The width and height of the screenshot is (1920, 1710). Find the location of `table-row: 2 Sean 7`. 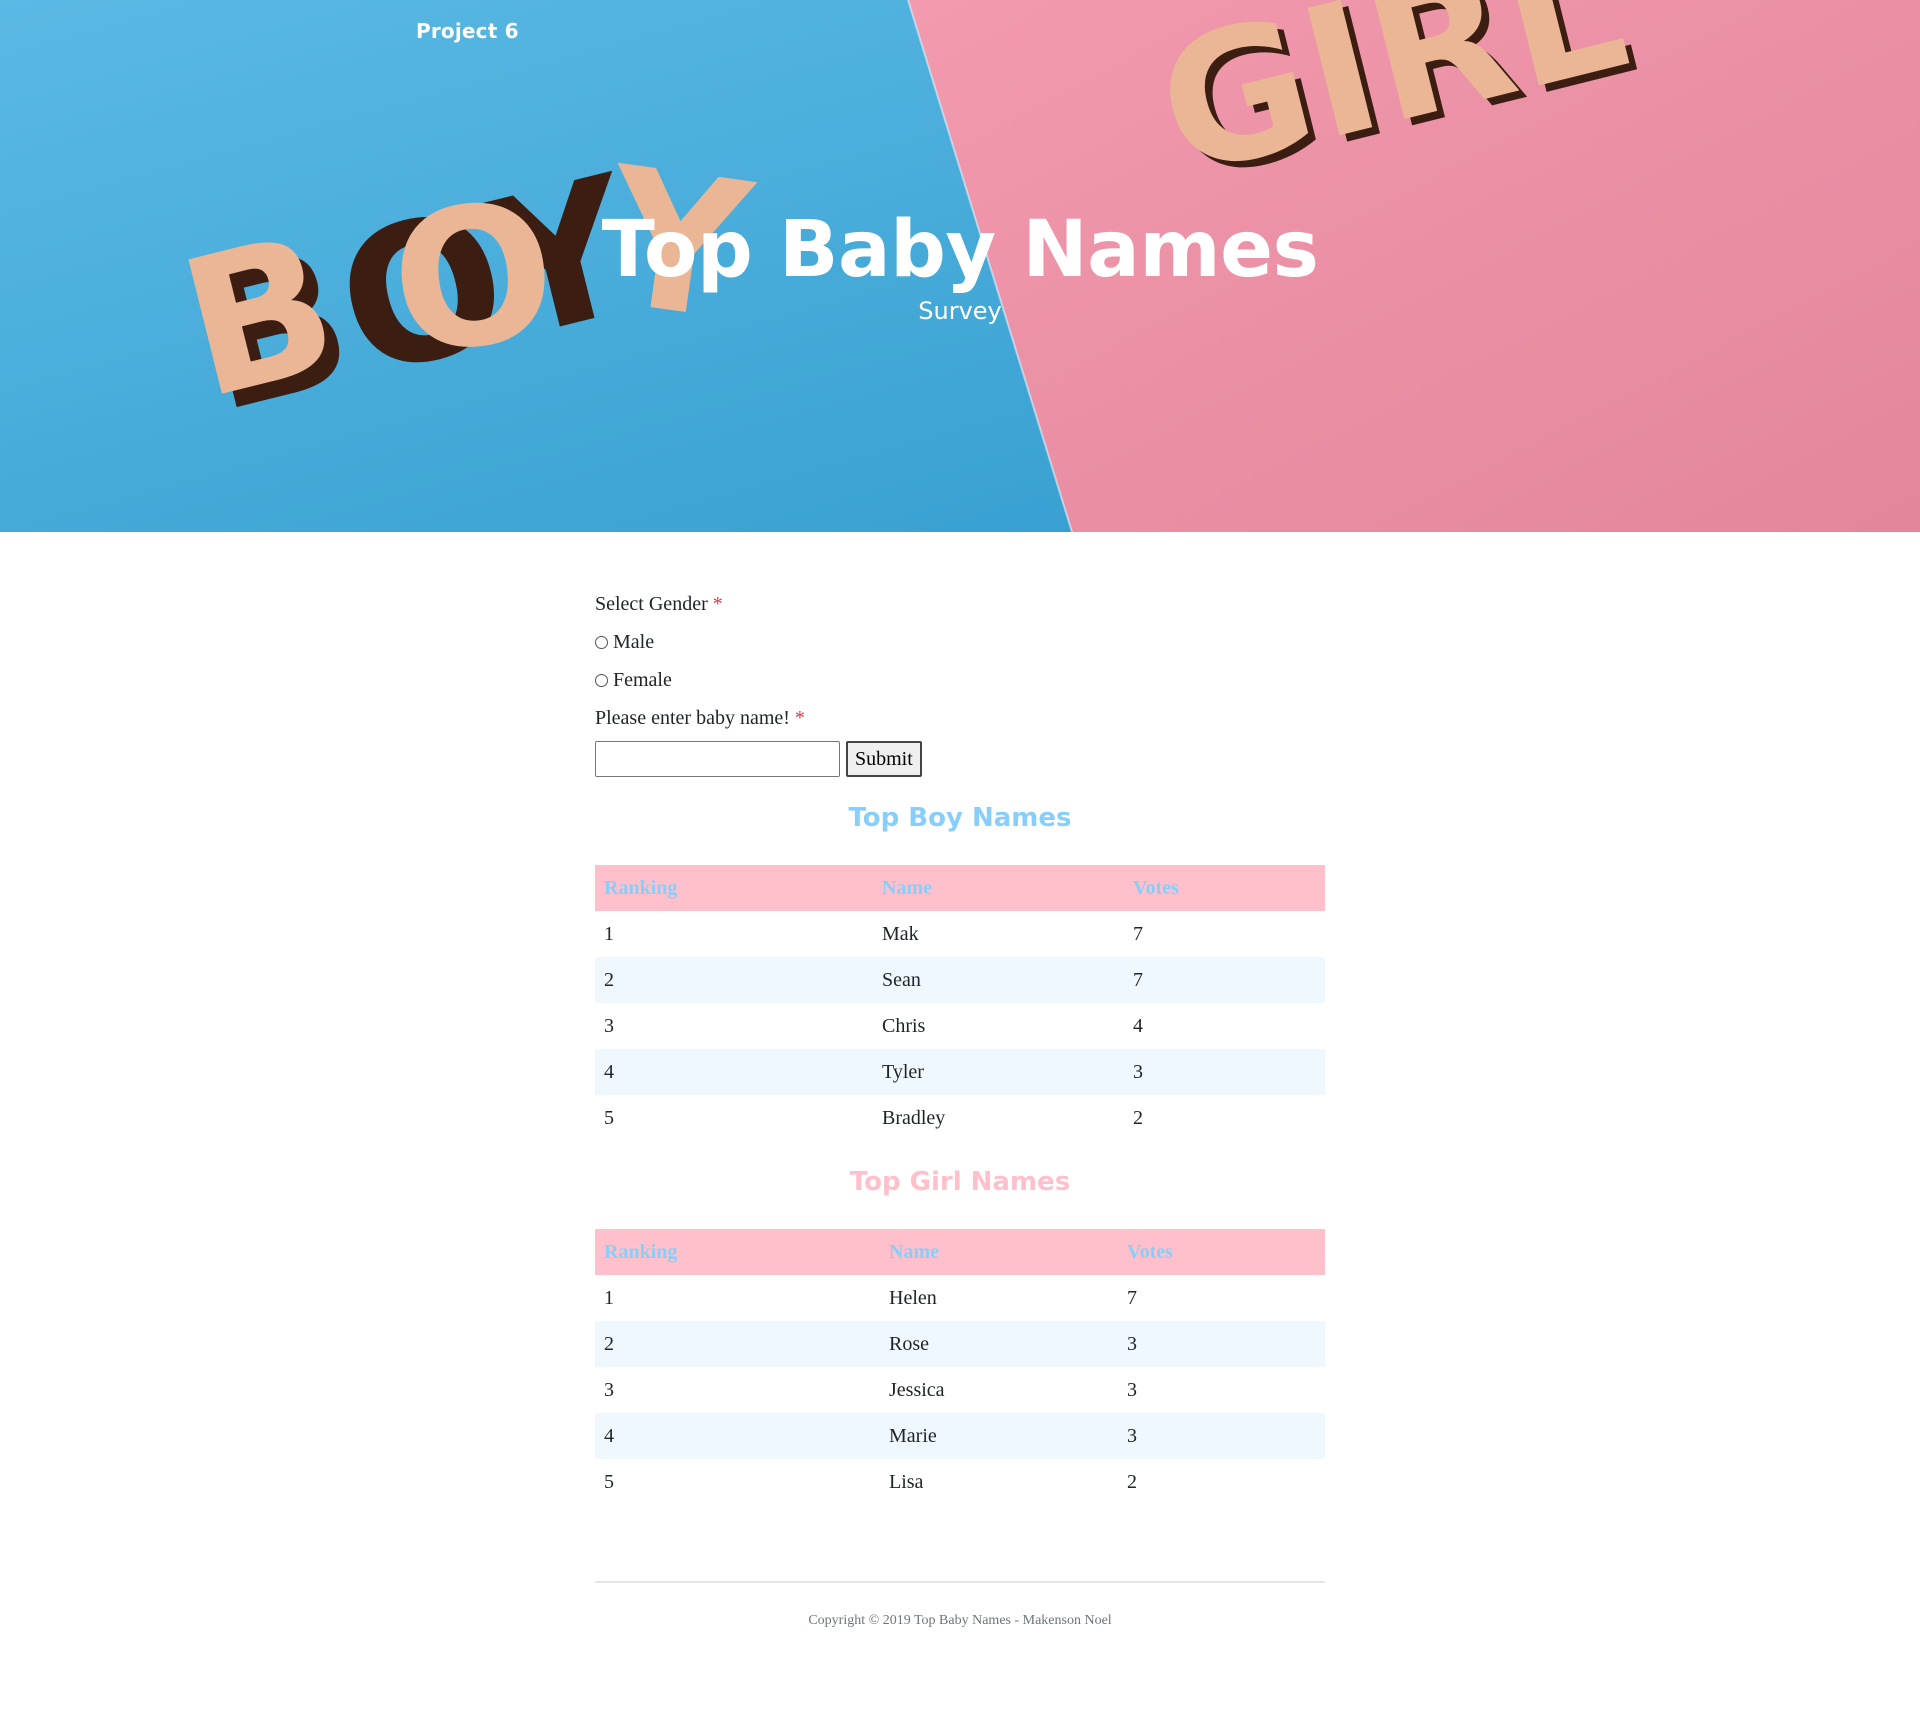

table-row: 2 Sean 7 is located at coordinates (960, 980).